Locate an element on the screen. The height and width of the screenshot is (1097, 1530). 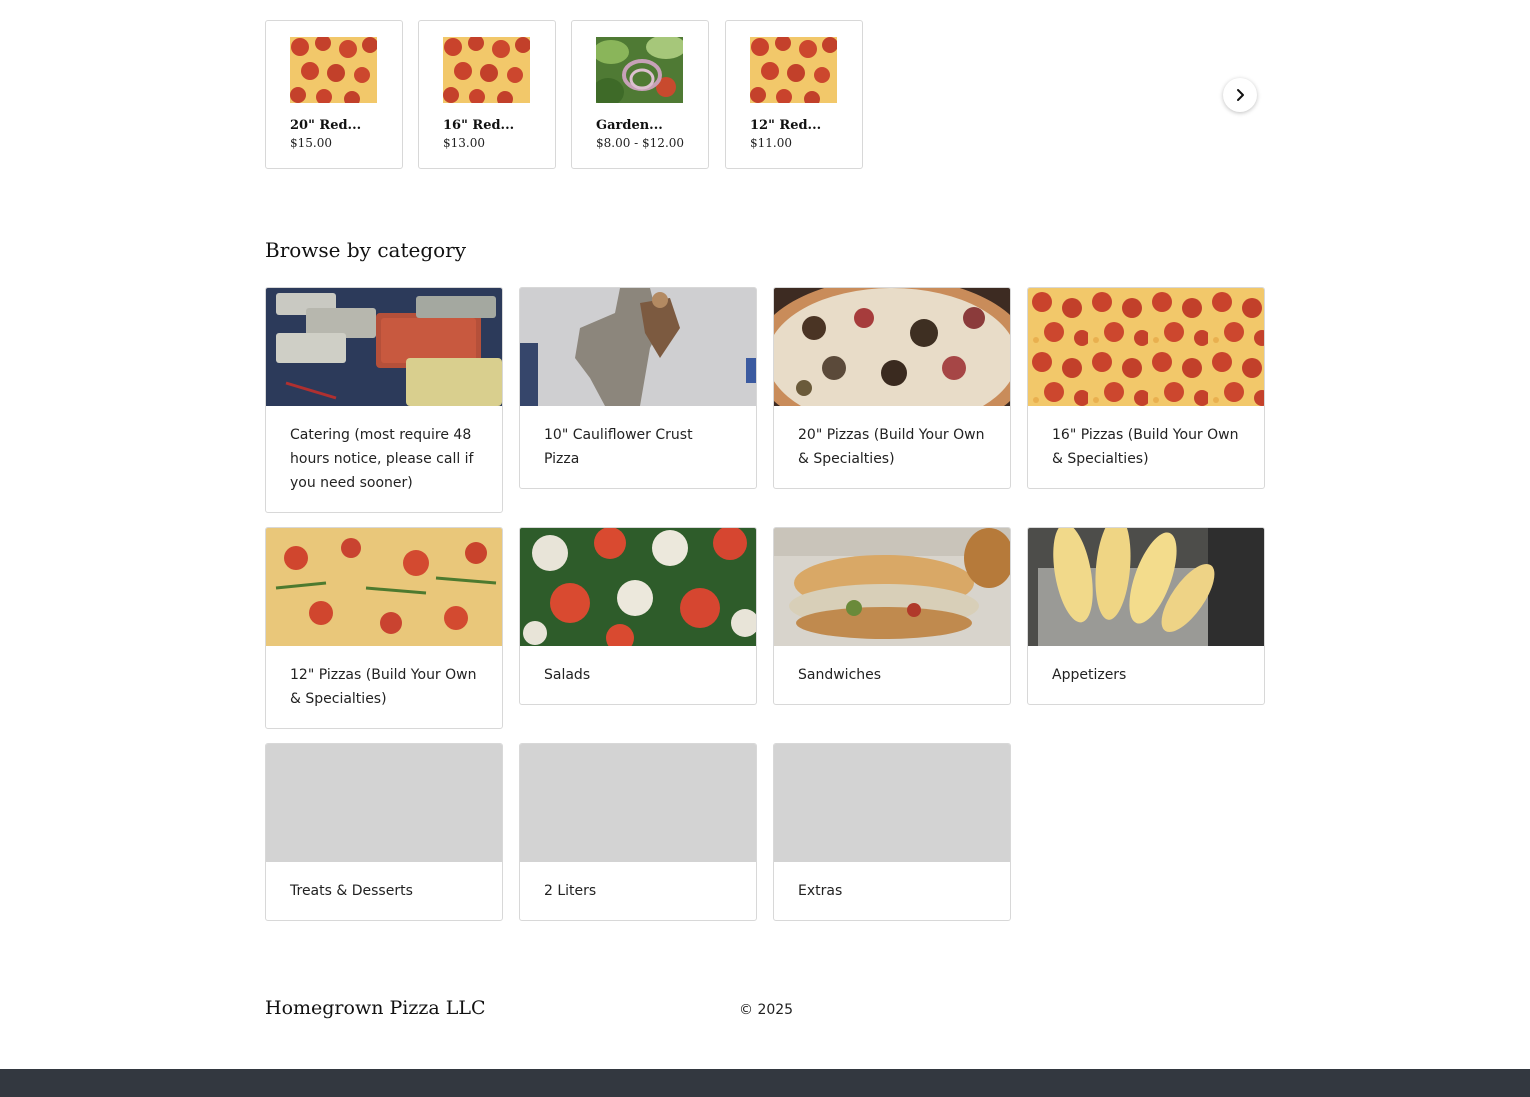
wood-state-sign-image is located at coordinates (638, 347).